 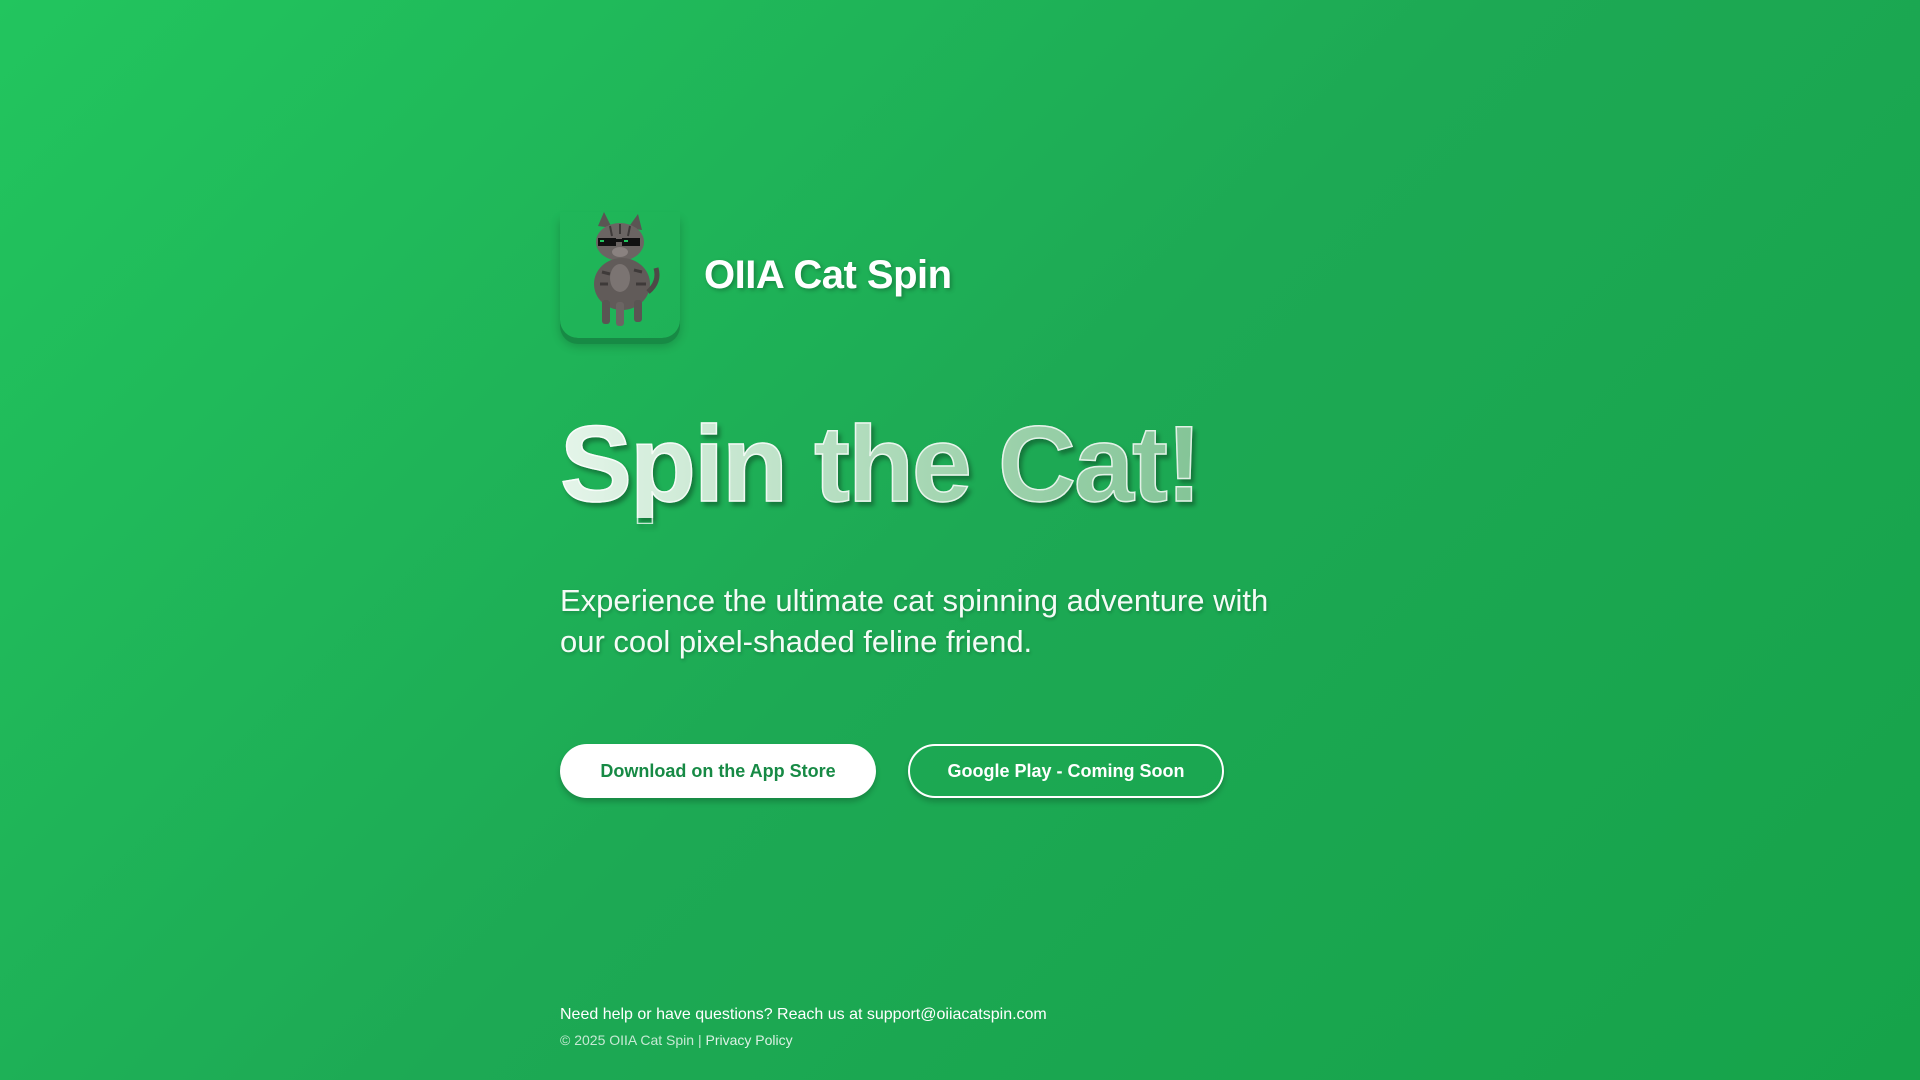 What do you see at coordinates (803, 1040) in the screenshot?
I see `footer-legal: © 2025 OIIA Cat Spin | Privacy Policy` at bounding box center [803, 1040].